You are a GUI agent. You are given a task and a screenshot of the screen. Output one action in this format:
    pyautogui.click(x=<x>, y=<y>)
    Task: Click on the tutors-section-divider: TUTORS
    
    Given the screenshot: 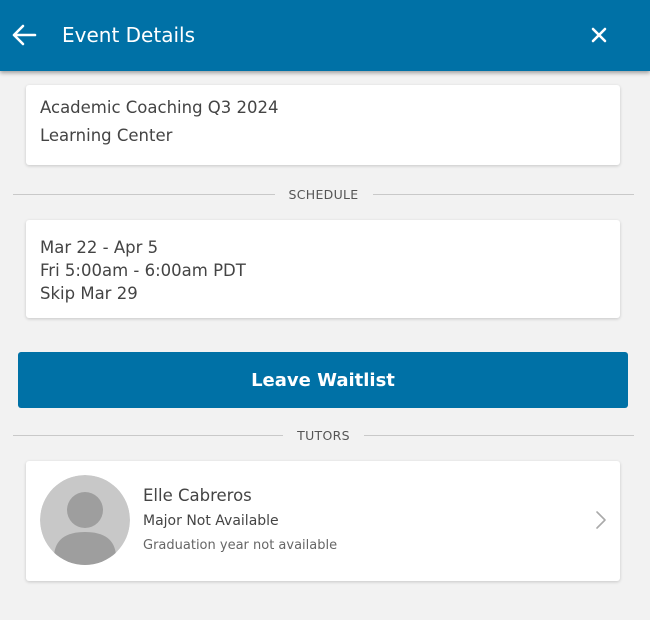 What is the action you would take?
    pyautogui.click(x=323, y=435)
    